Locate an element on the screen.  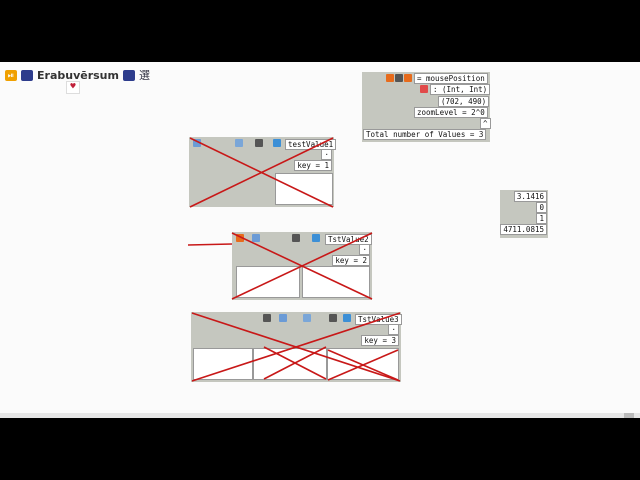
error-icon is located at coordinates (424, 89).